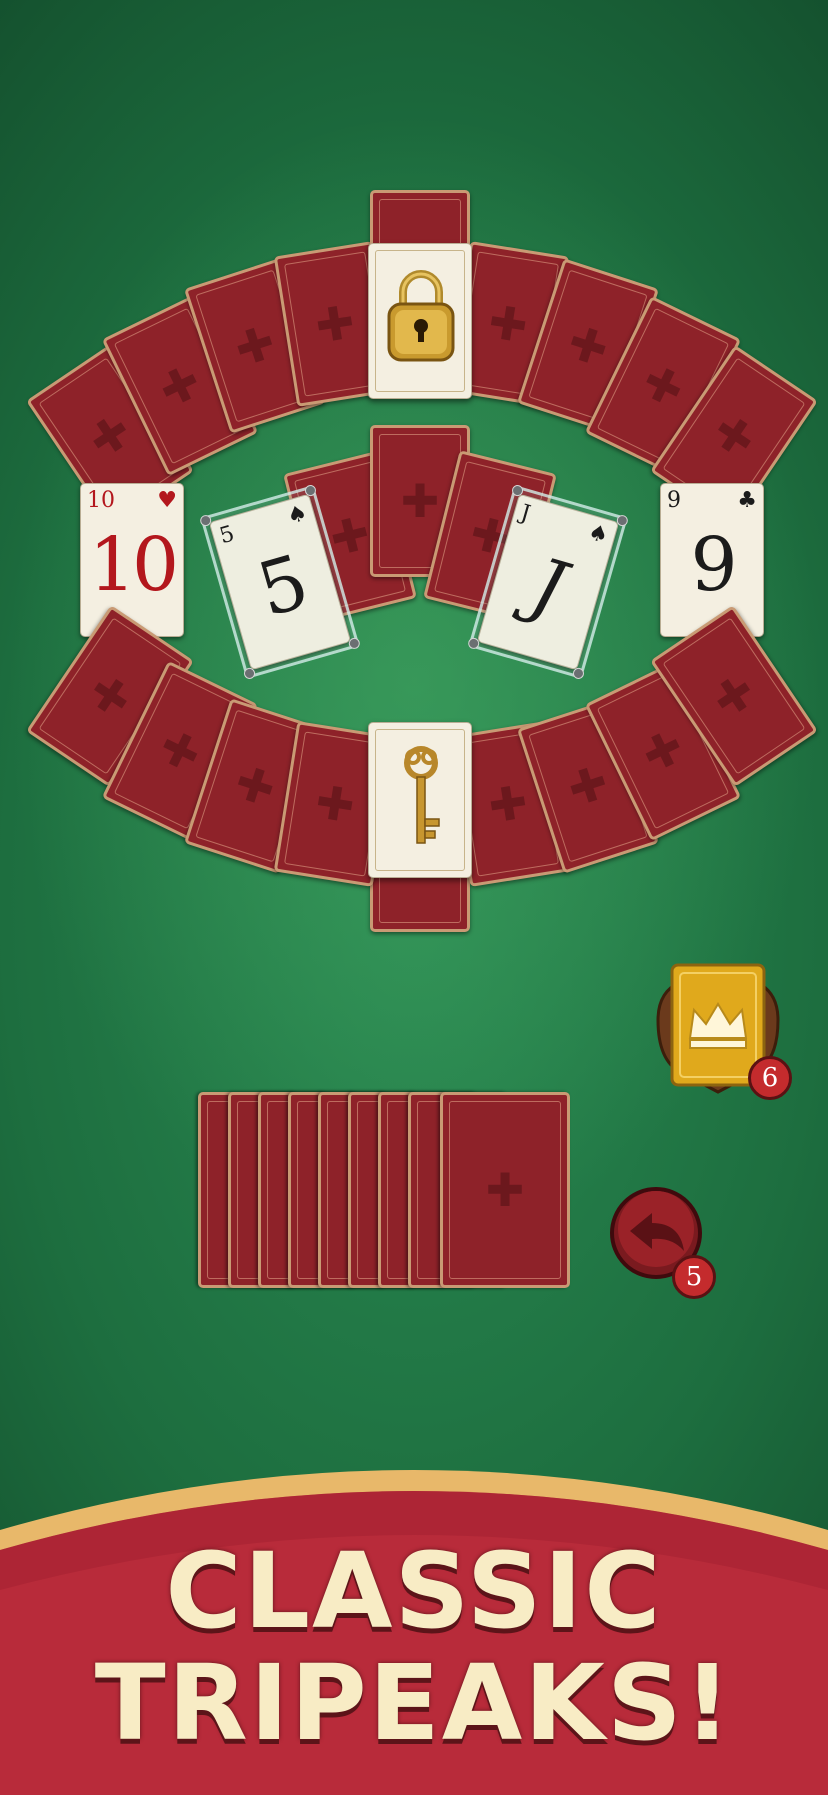 The image size is (828, 1795). I want to click on king-wild-count-badge: 6, so click(770, 1078).